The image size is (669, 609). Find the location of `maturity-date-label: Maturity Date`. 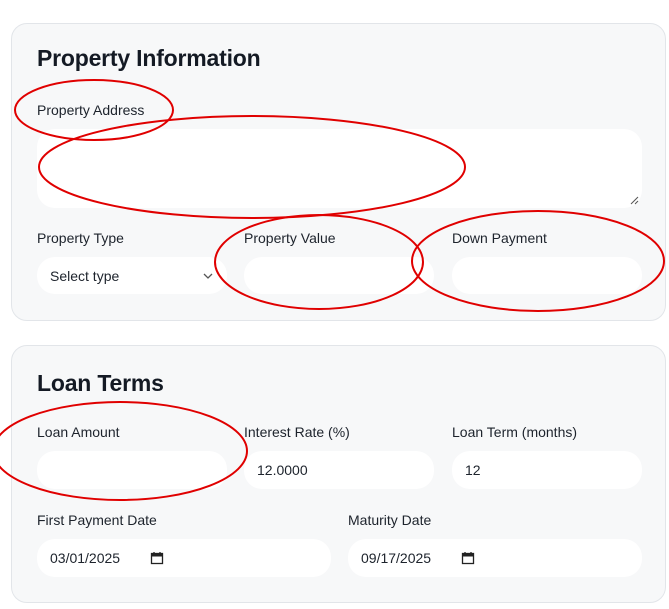

maturity-date-label: Maturity Date is located at coordinates (390, 520).